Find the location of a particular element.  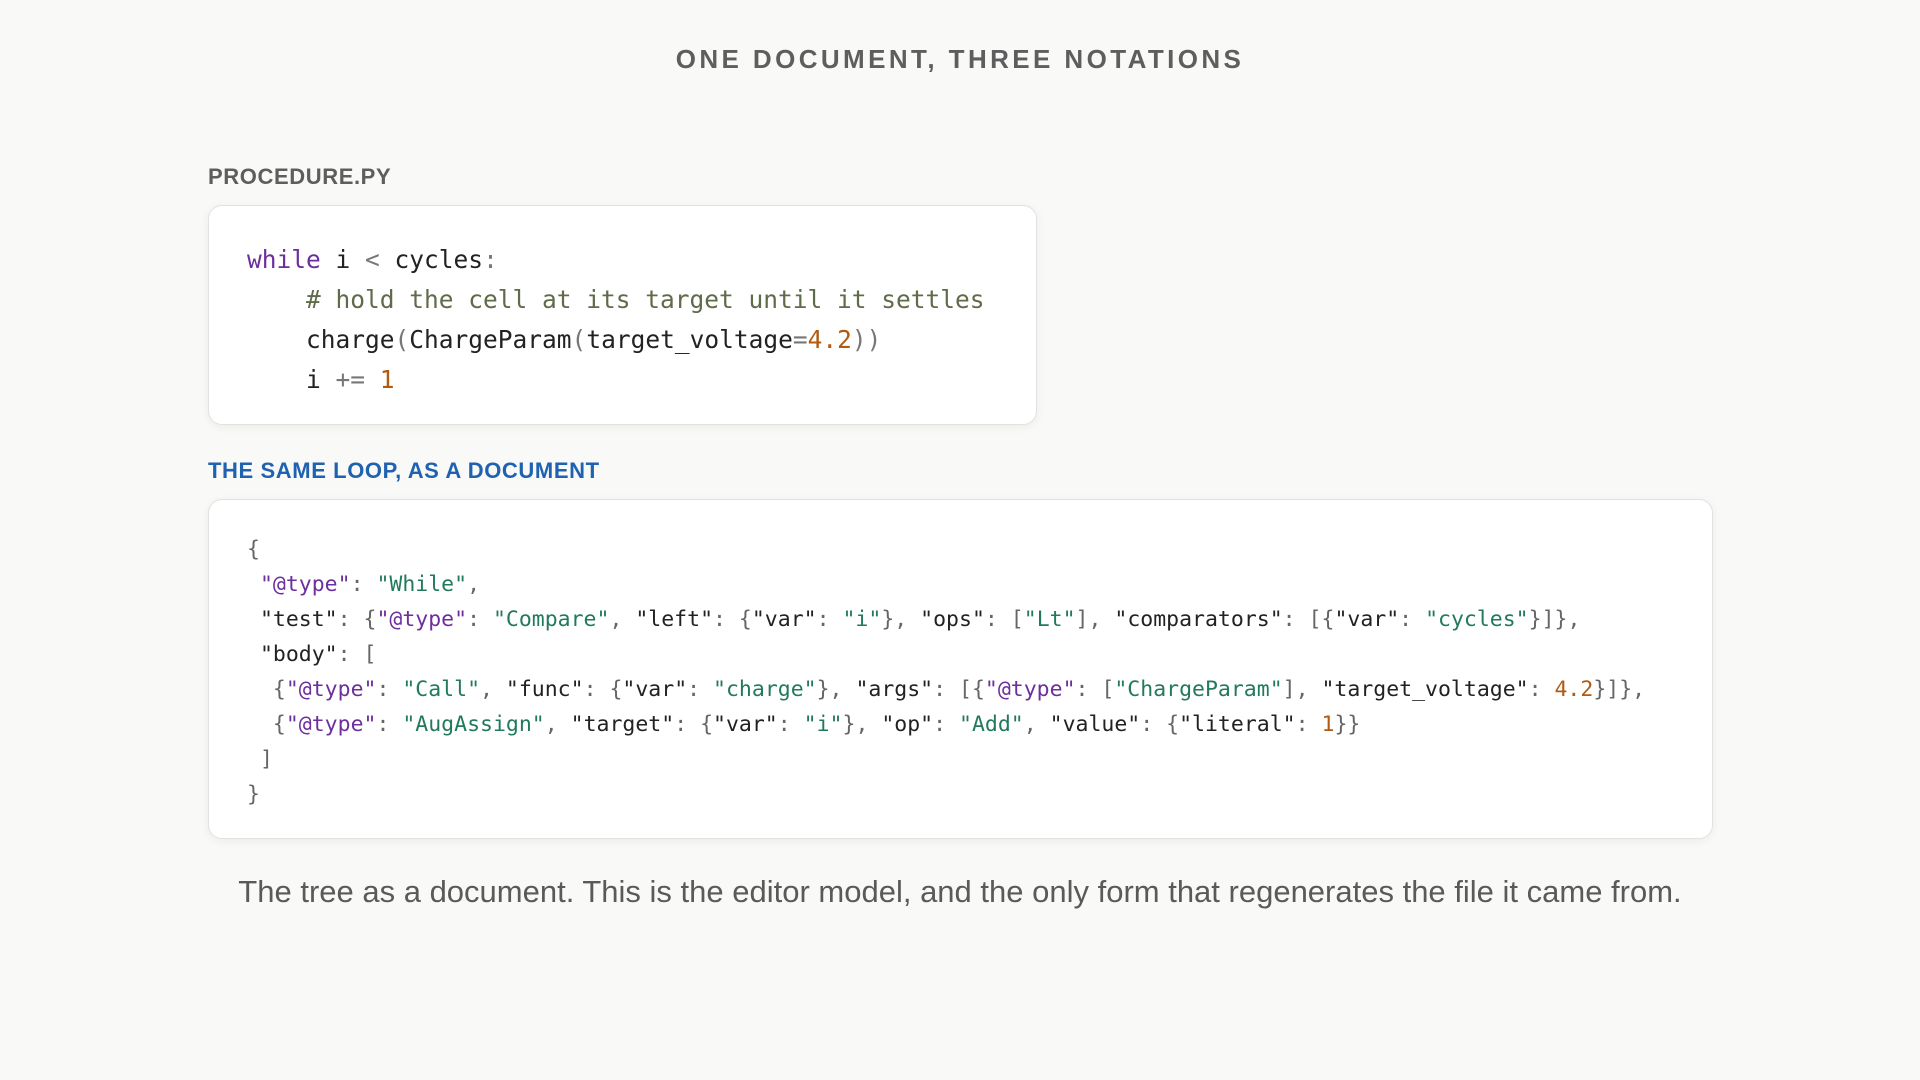

code-token: while is located at coordinates (284, 259).